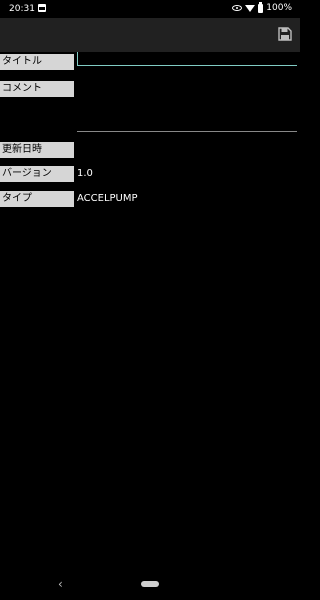  What do you see at coordinates (150, 584) in the screenshot?
I see `home-pill-icon` at bounding box center [150, 584].